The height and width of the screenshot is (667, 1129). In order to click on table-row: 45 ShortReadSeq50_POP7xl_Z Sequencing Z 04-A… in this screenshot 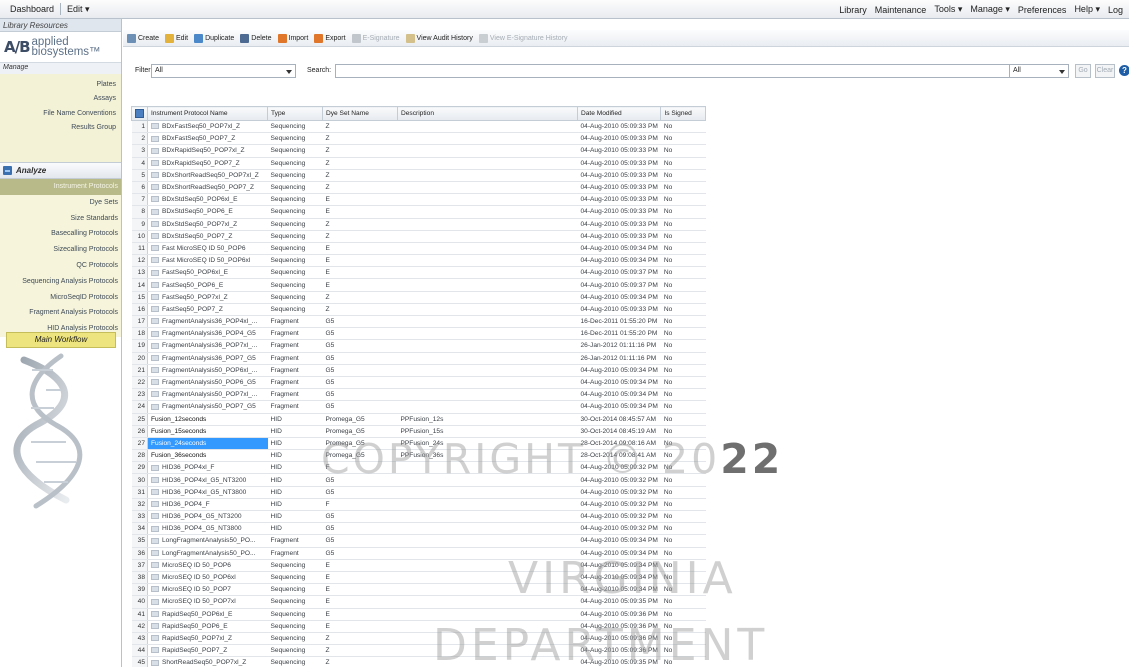, I will do `click(418, 661)`.